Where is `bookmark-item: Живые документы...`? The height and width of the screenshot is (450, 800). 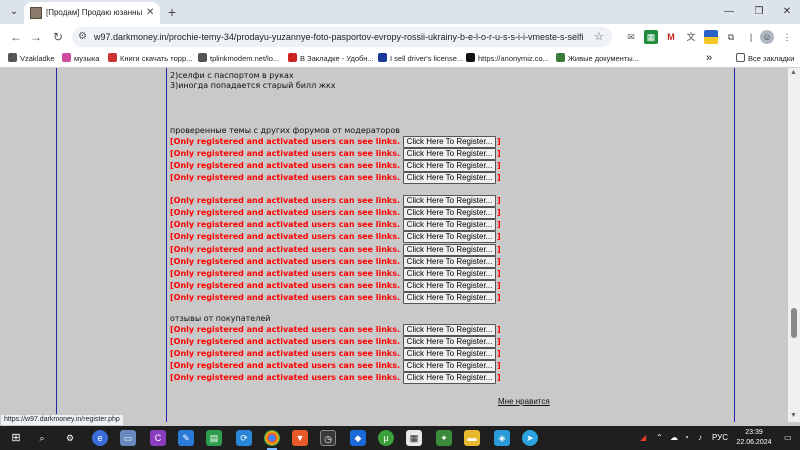 bookmark-item: Живые документы... is located at coordinates (597, 59).